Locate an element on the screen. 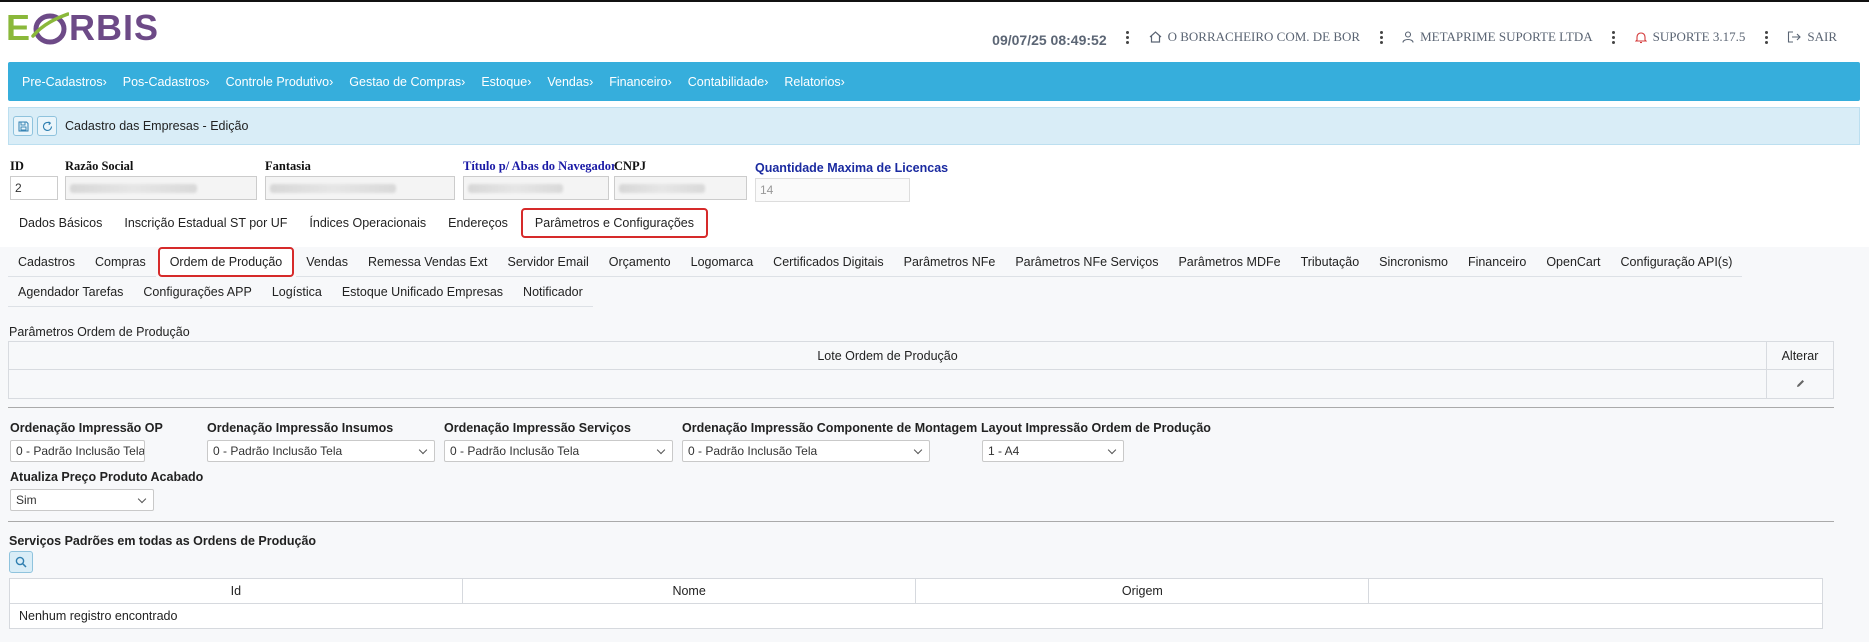 Image resolution: width=1869 pixels, height=642 pixels. ordenacao-insumos-select: 0 - Padrão Inclusão Tela is located at coordinates (321, 451).